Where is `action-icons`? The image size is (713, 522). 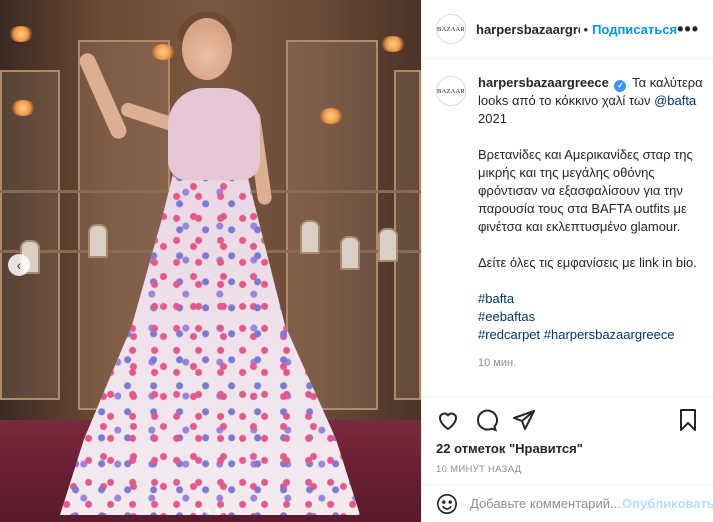 action-icons is located at coordinates (568, 420).